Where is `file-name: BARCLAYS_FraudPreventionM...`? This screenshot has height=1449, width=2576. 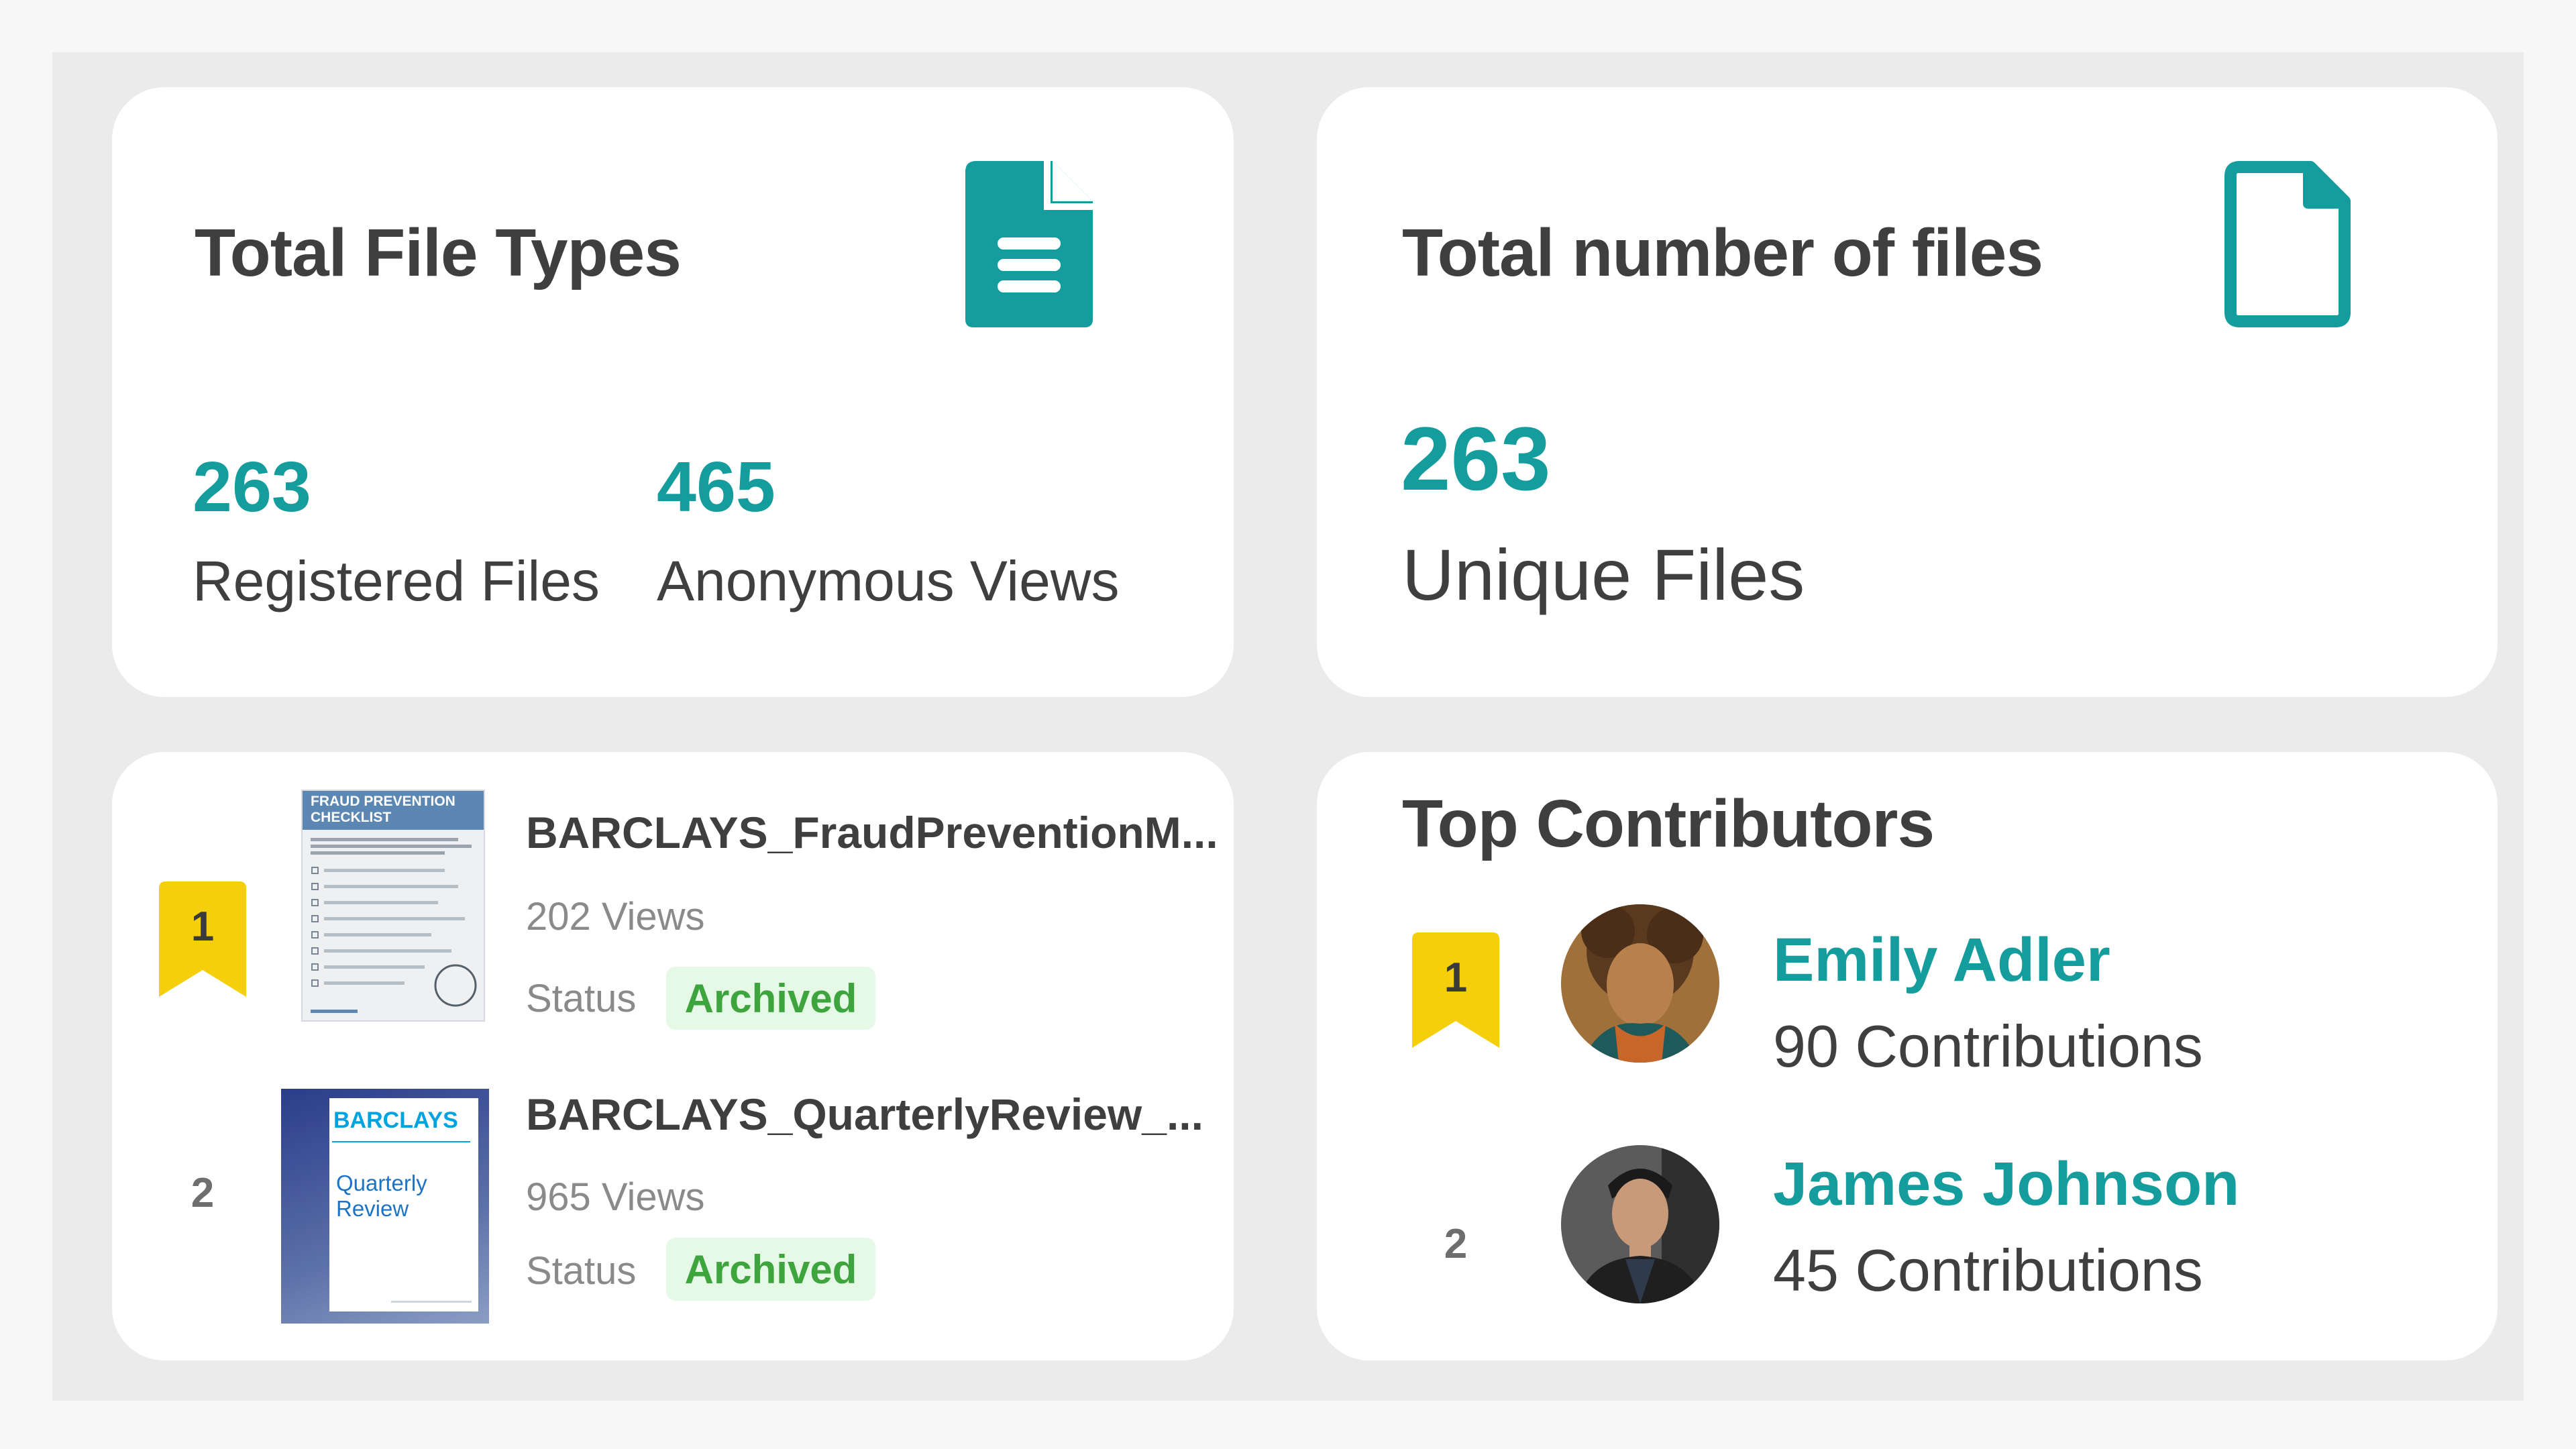
file-name: BARCLAYS_FraudPreventionM... is located at coordinates (872, 832).